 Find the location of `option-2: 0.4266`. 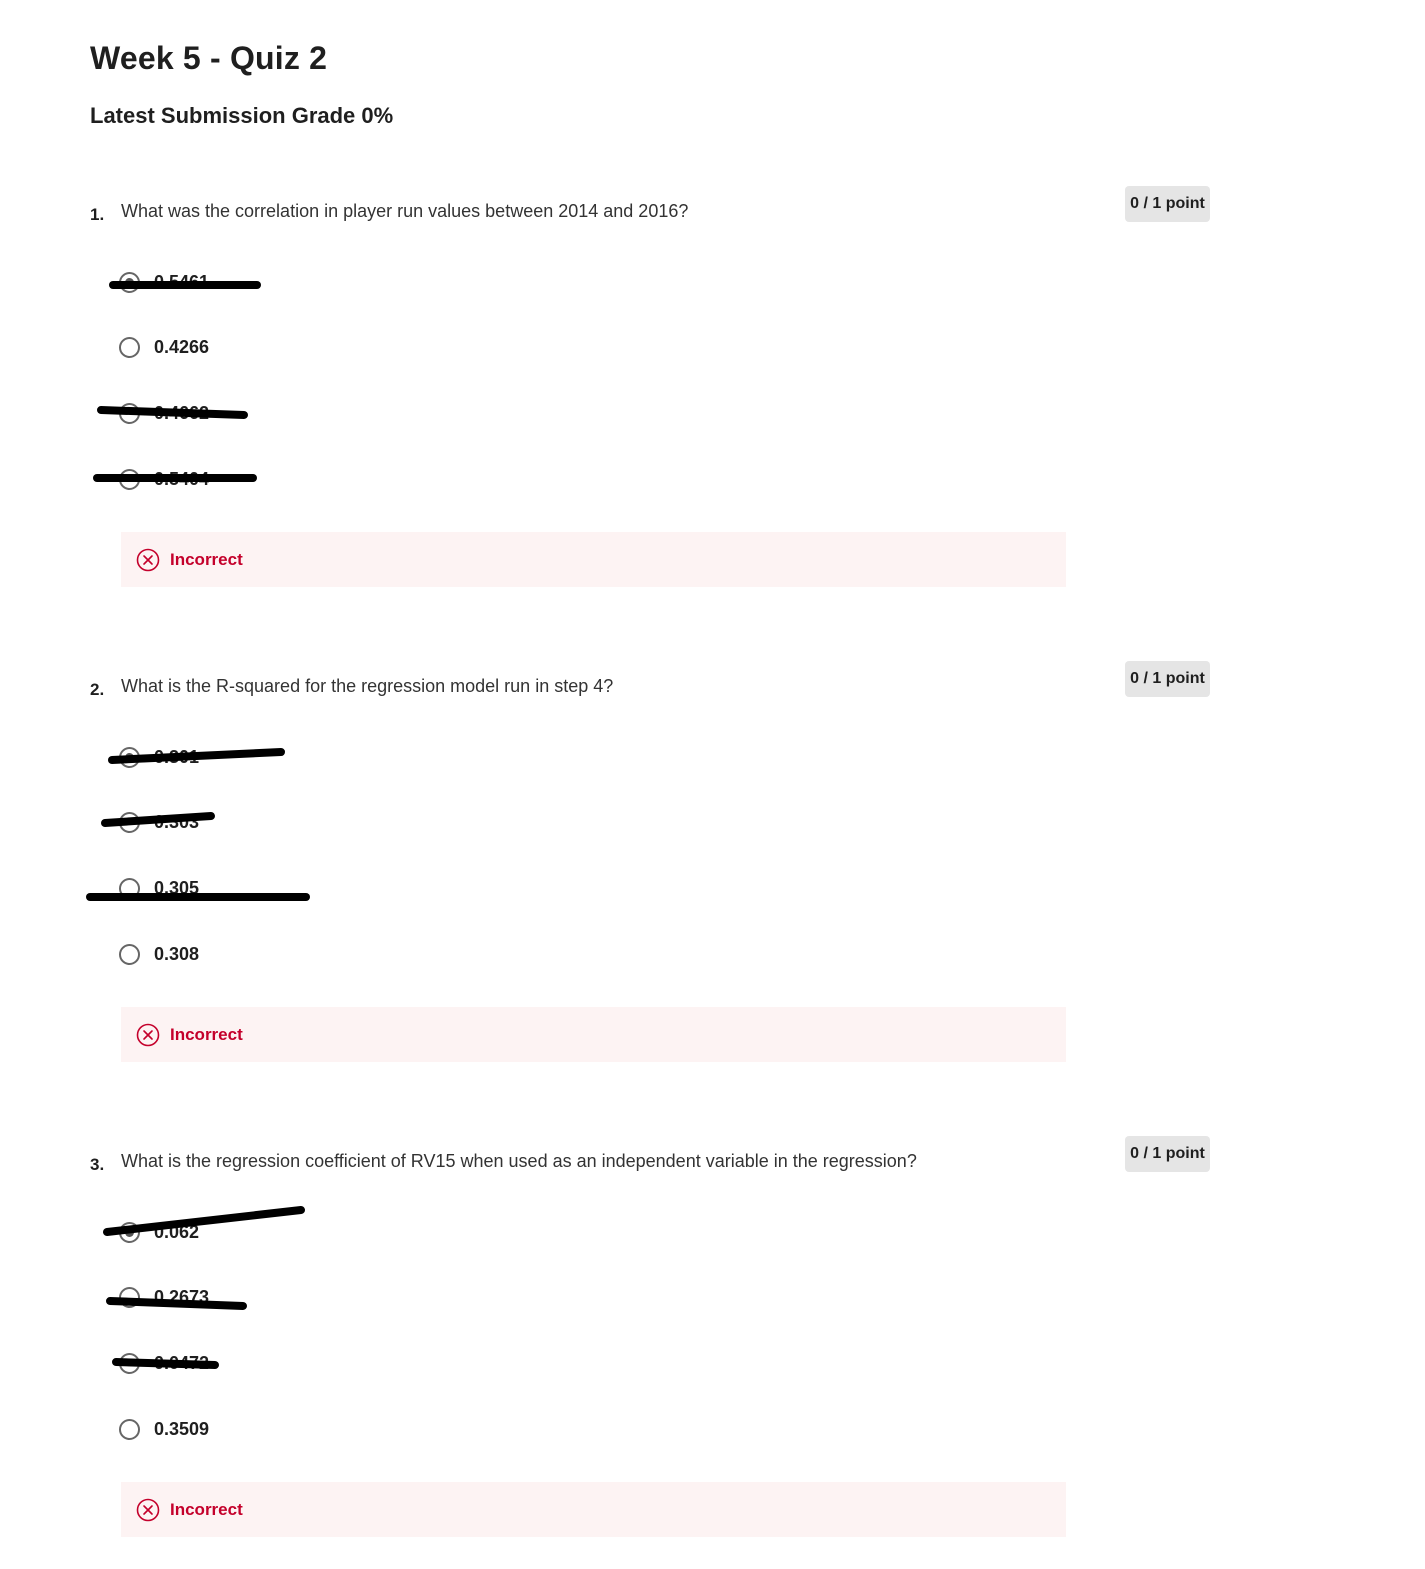

option-2: 0.4266 is located at coordinates (164, 347).